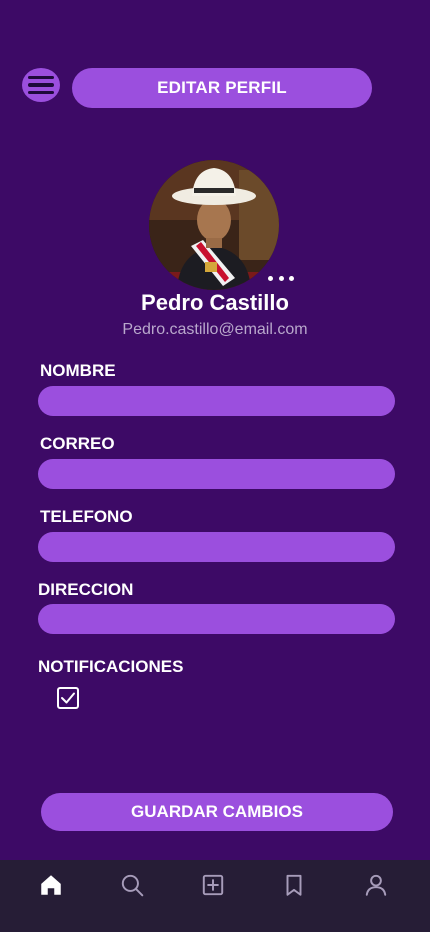 The image size is (430, 932). I want to click on hamburger-menu-icon, so click(41, 85).